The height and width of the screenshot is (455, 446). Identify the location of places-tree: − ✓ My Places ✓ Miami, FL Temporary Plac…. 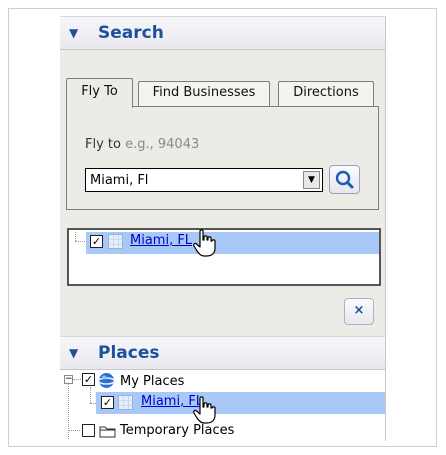
(222, 405).